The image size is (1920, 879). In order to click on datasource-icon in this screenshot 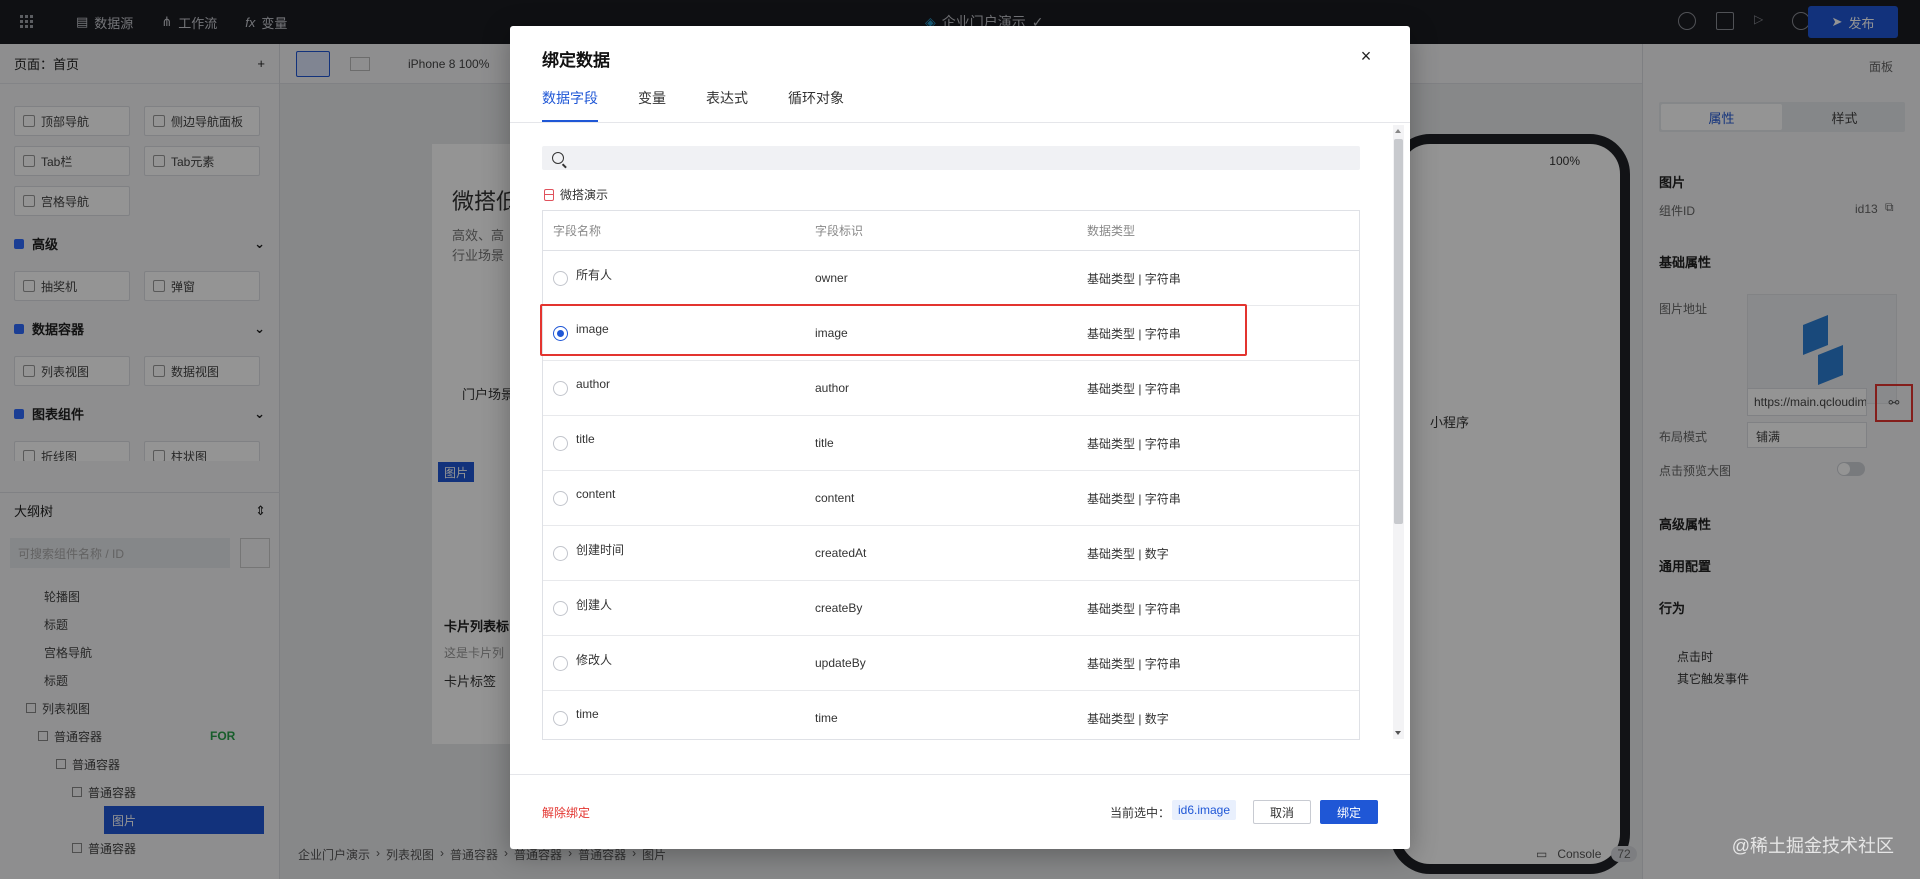, I will do `click(549, 194)`.